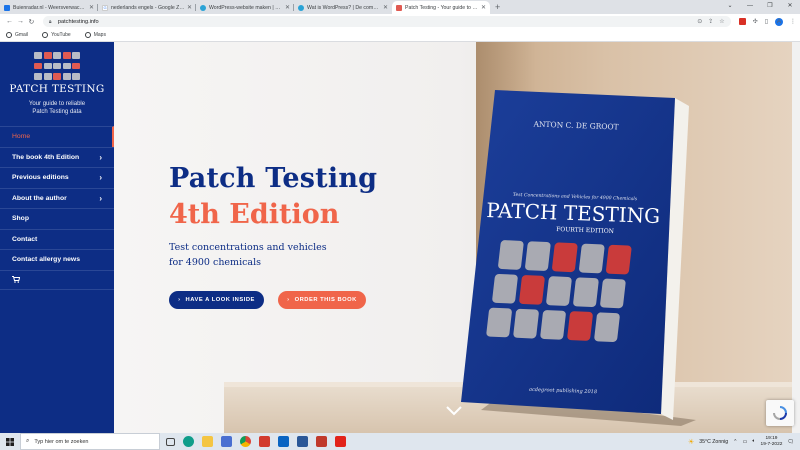 This screenshot has height=450, width=800. I want to click on tab-title: Buienradar.nl - Weersverwachting, so click(50, 7).